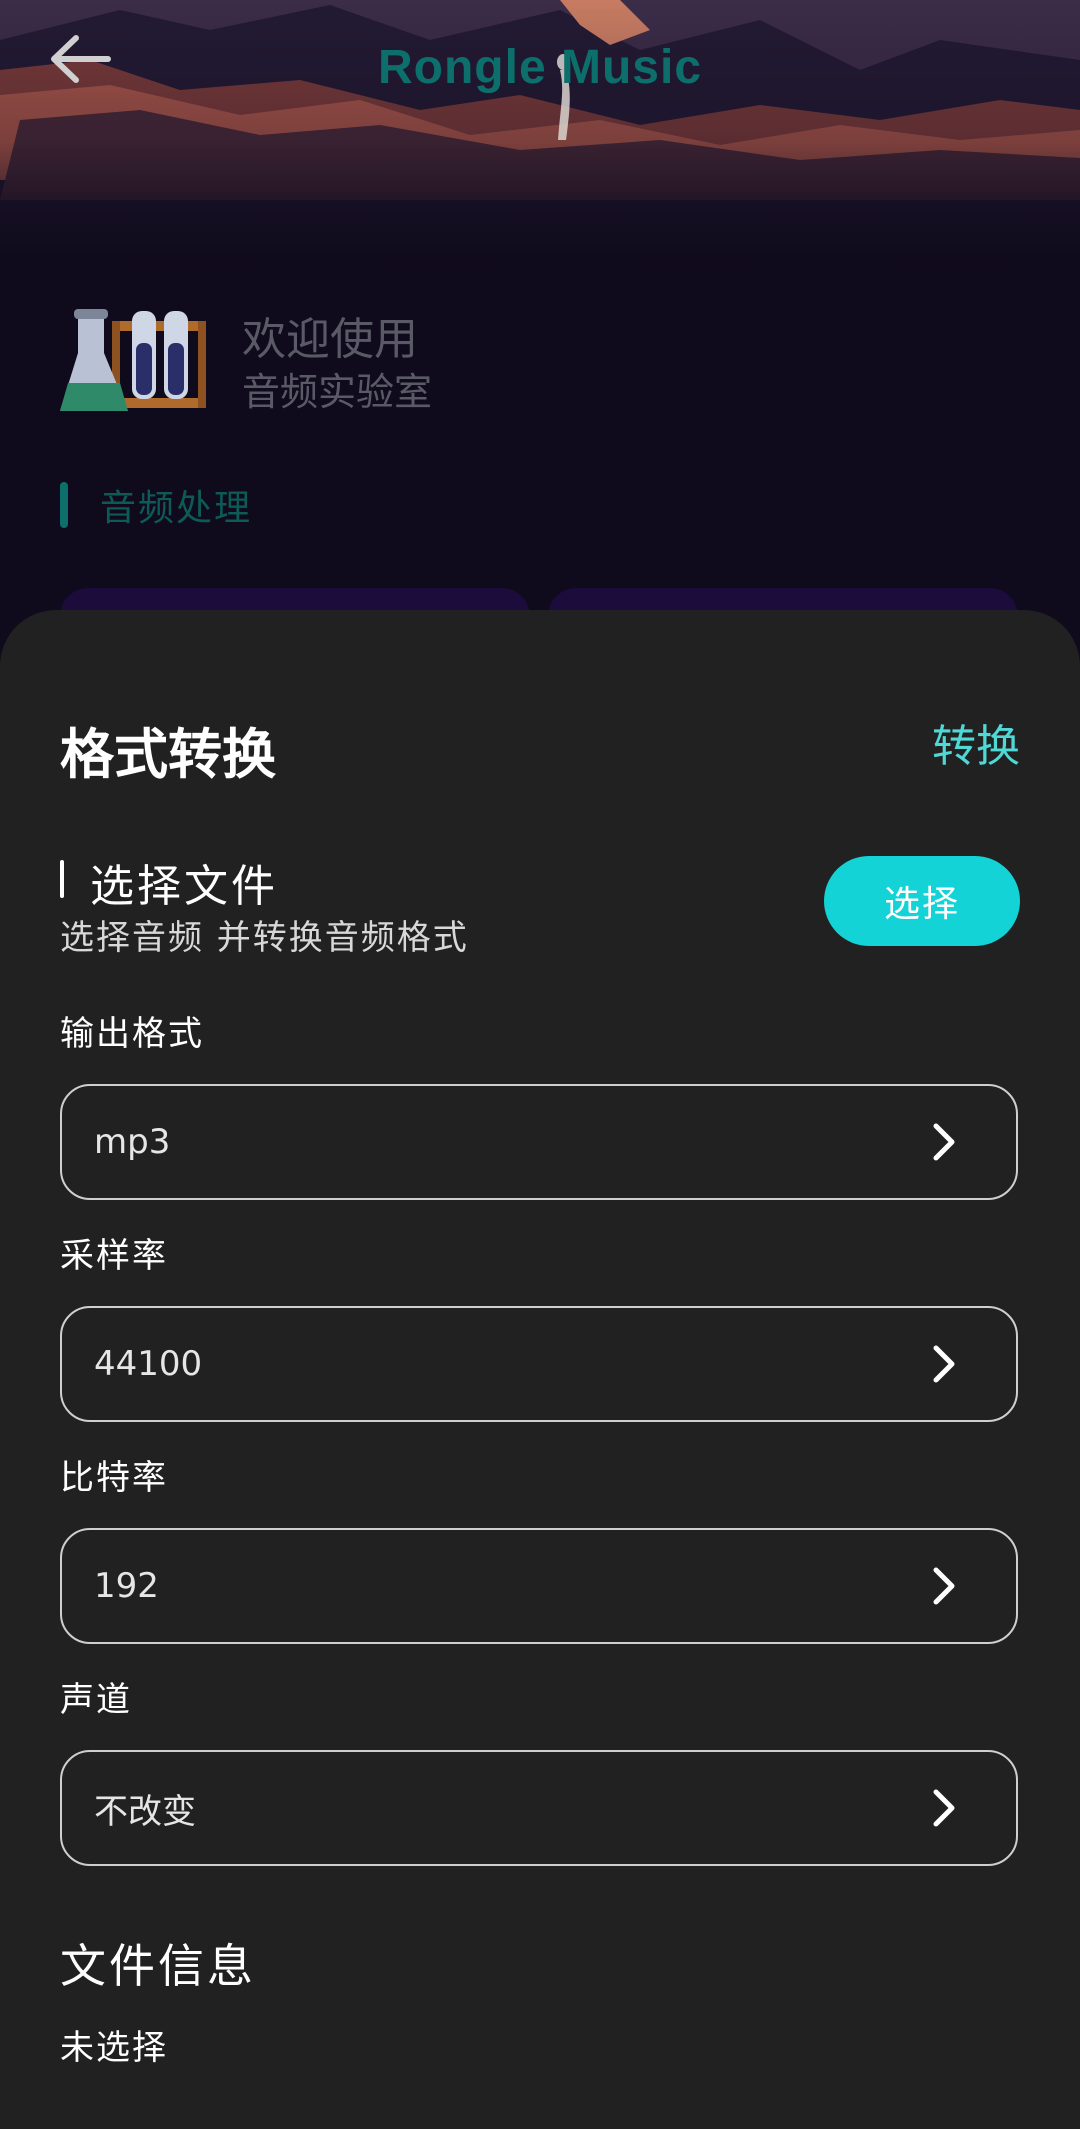 This screenshot has width=1080, height=2129. I want to click on convert-button: 转换, so click(976, 742).